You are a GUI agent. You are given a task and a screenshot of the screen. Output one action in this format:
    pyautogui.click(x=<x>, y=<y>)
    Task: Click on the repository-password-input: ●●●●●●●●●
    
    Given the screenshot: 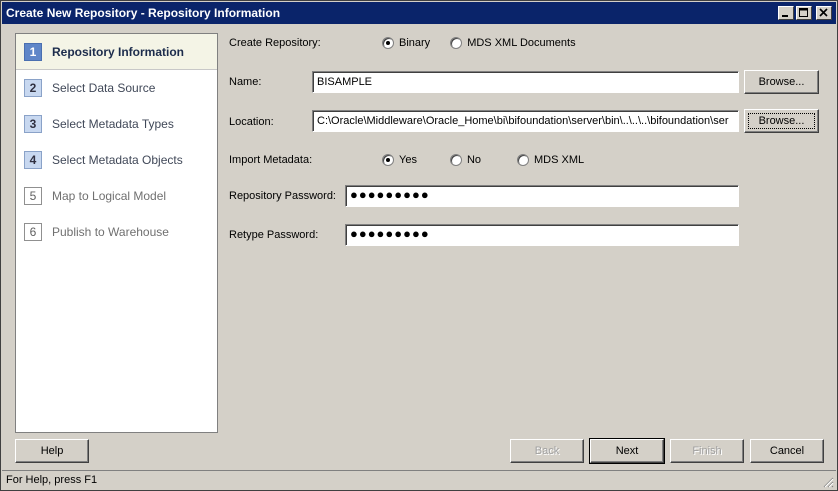 What is the action you would take?
    pyautogui.click(x=542, y=196)
    